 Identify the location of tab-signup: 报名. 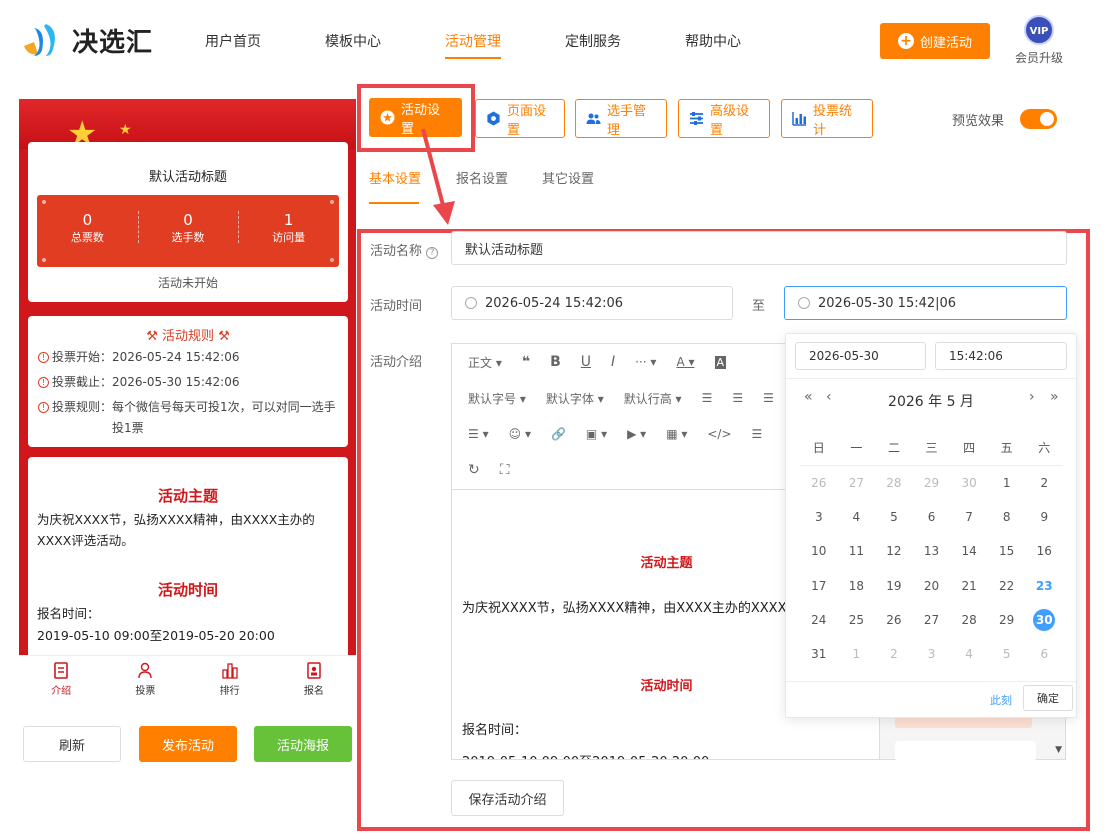
(314, 679).